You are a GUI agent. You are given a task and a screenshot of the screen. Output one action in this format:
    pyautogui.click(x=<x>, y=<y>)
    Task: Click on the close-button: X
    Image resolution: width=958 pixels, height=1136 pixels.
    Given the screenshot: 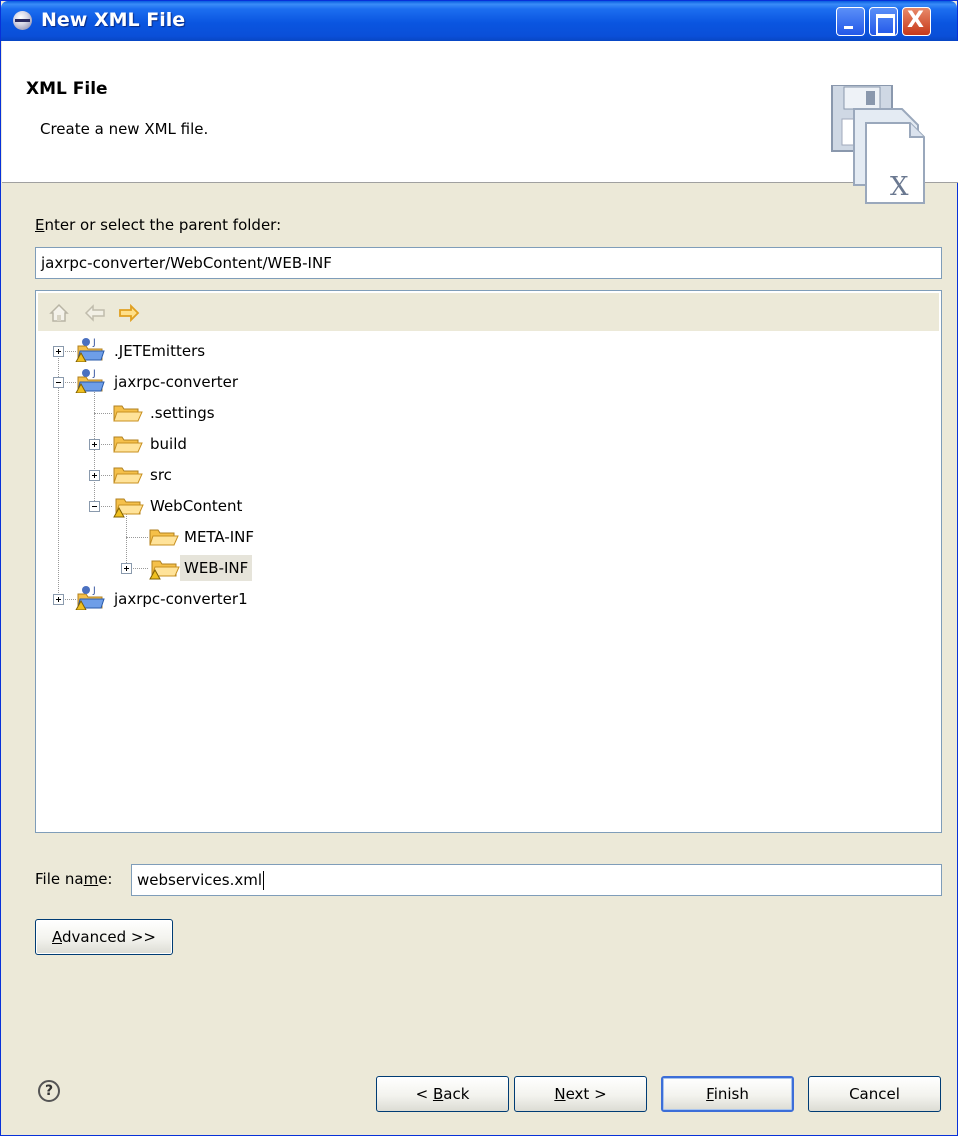 What is the action you would take?
    pyautogui.click(x=916, y=21)
    